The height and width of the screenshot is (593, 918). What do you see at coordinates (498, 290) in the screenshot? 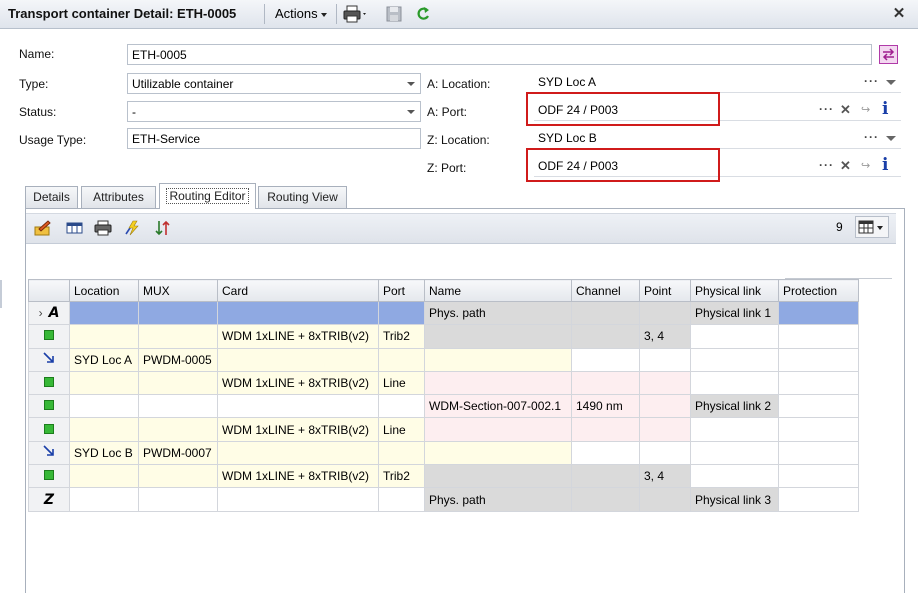
I see `column-header-name: Name` at bounding box center [498, 290].